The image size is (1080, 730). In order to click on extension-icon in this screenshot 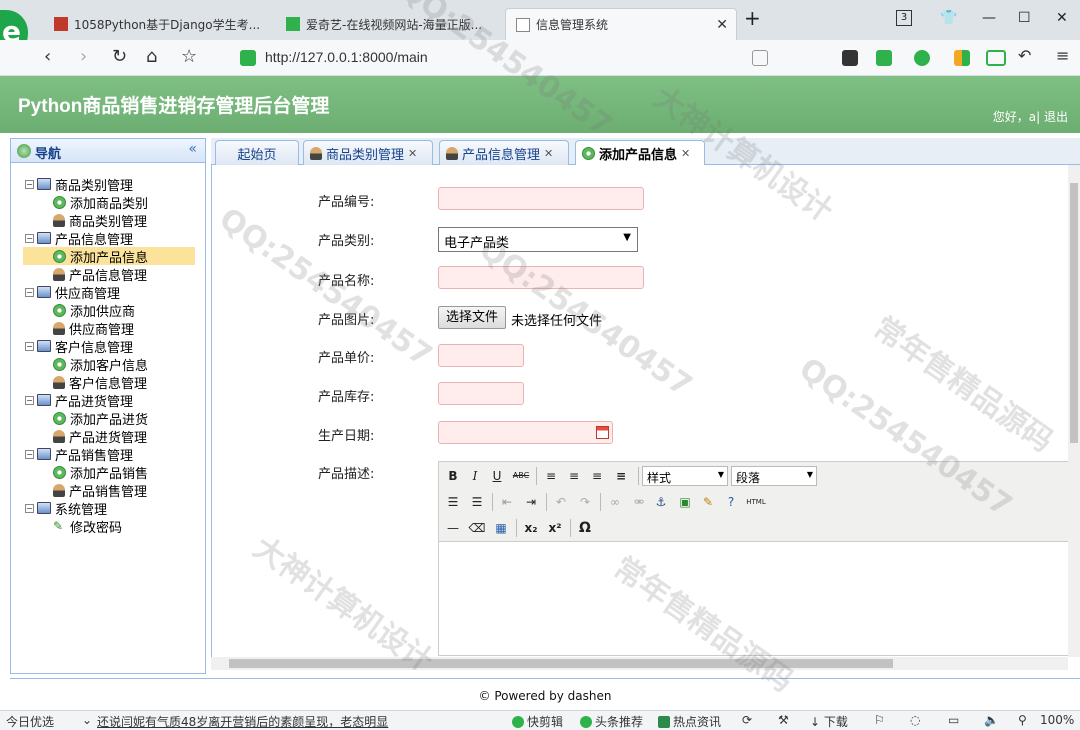, I will do `click(850, 58)`.